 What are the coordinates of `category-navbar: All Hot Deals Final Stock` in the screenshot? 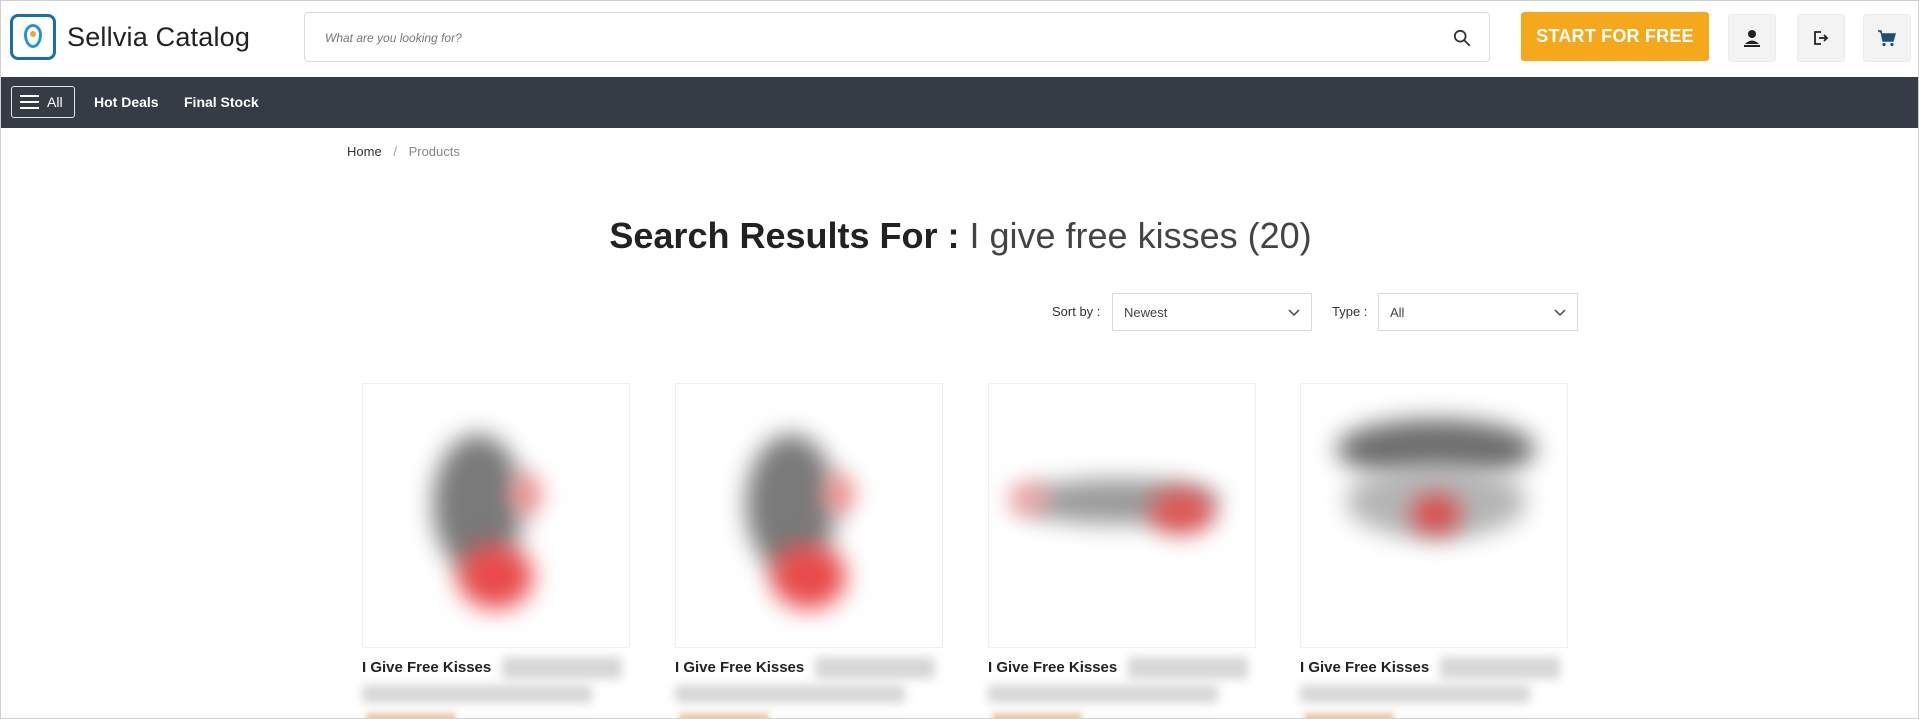 It's located at (959, 102).